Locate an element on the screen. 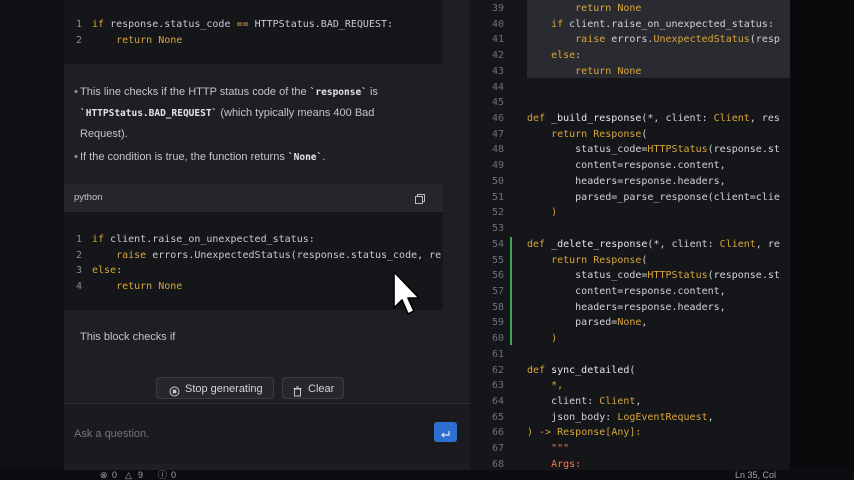  error-count: 0 is located at coordinates (114, 475).